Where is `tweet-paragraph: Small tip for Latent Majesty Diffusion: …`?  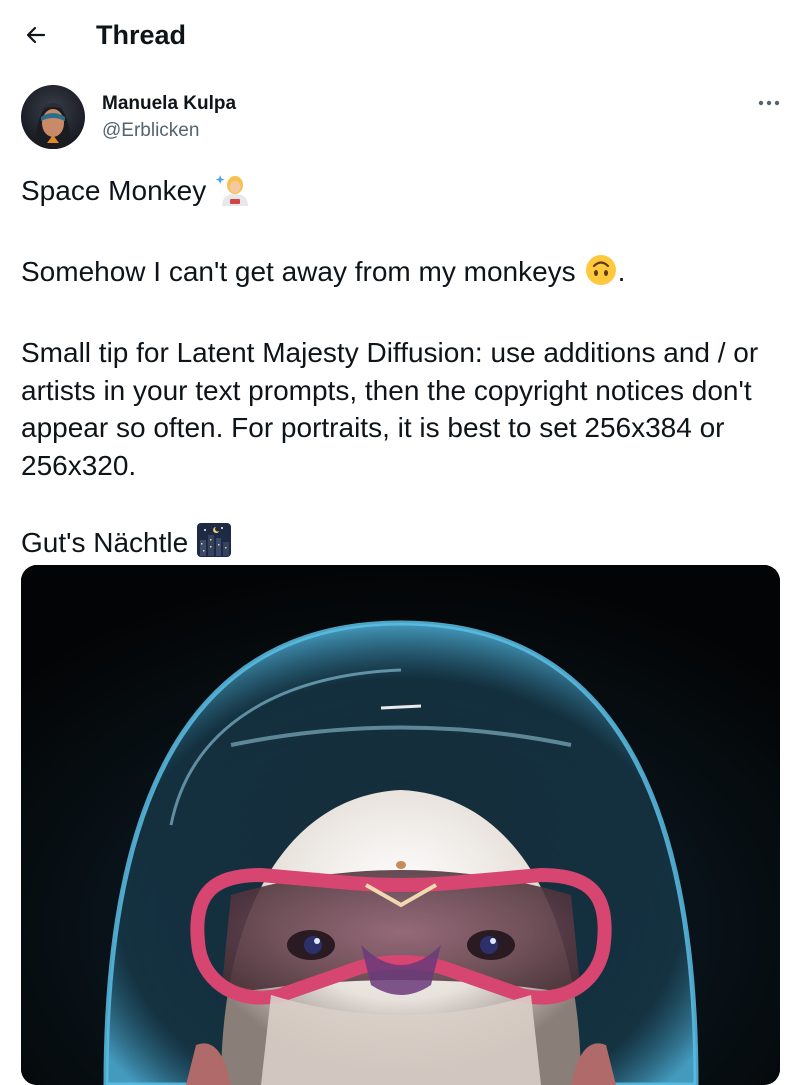 tweet-paragraph: Small tip for Latent Majesty Diffusion: … is located at coordinates (390, 409).